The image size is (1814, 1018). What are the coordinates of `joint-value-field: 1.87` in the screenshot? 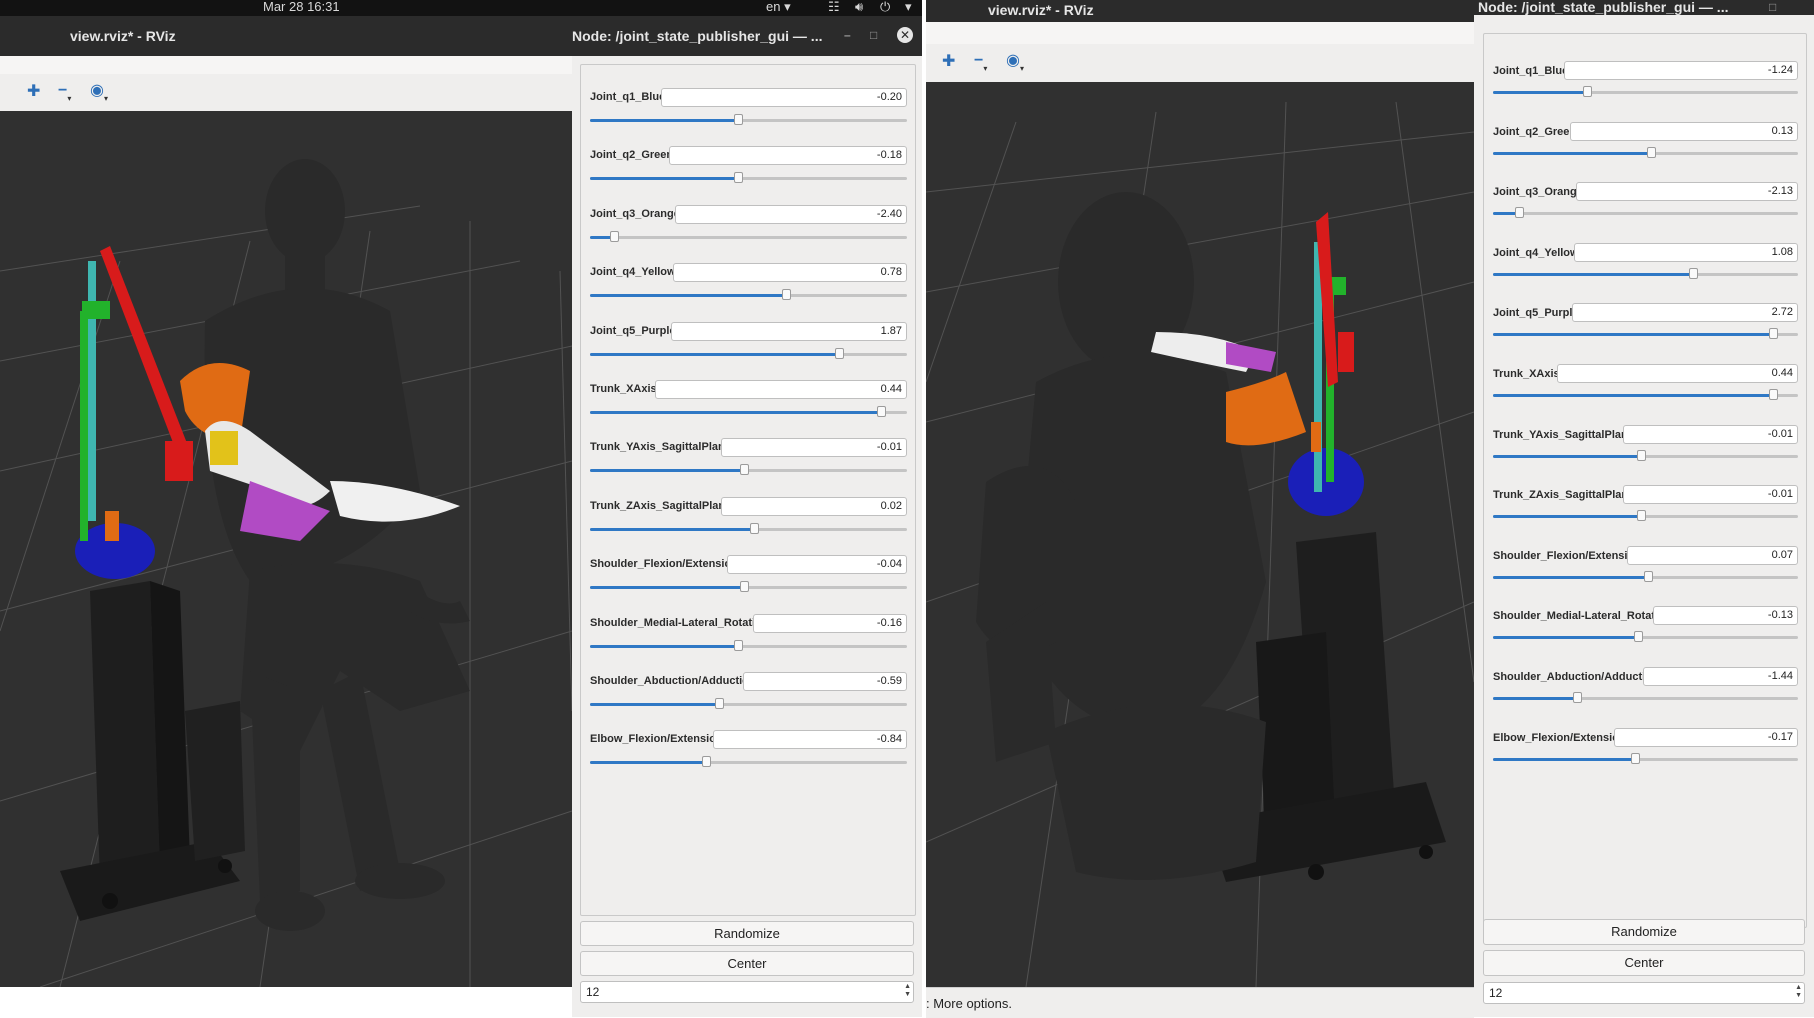 It's located at (789, 331).